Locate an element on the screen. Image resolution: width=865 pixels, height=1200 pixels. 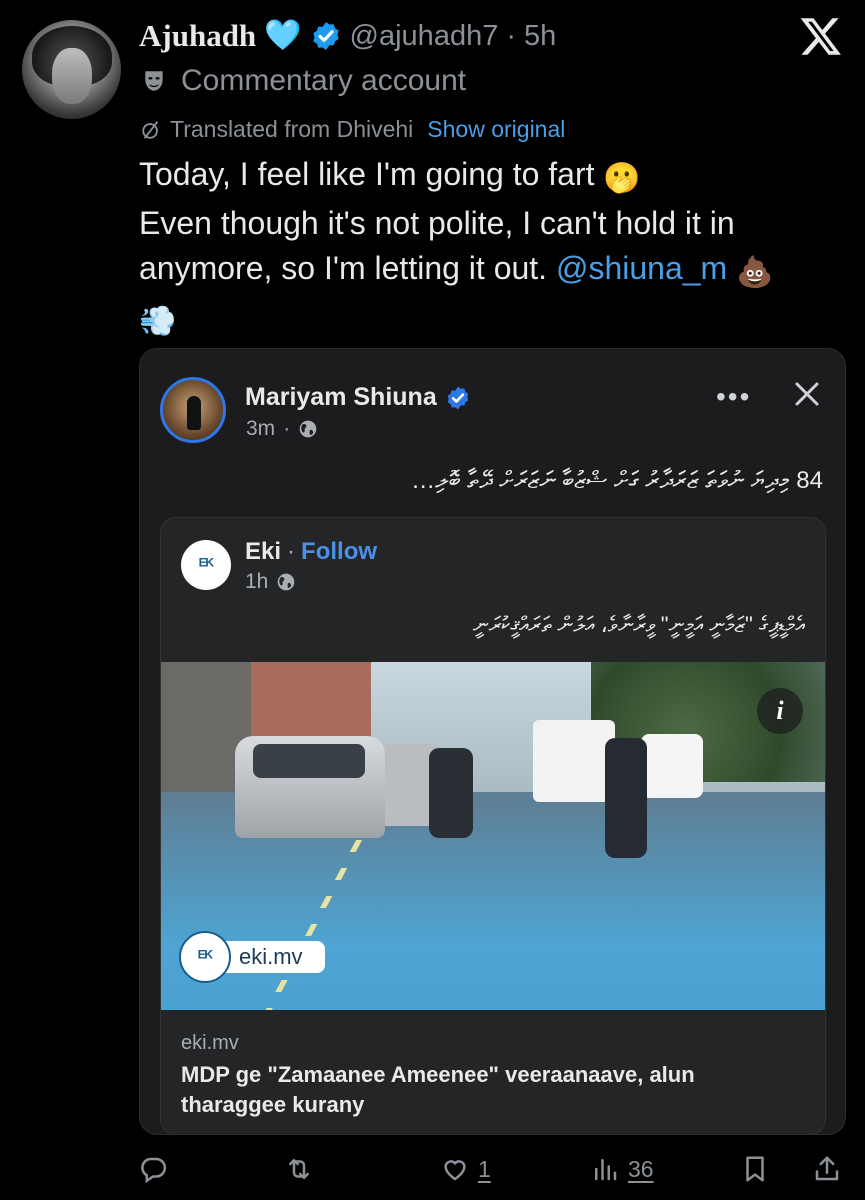
translation-bar: Translated from Dhivehi Show original is located at coordinates (352, 129).